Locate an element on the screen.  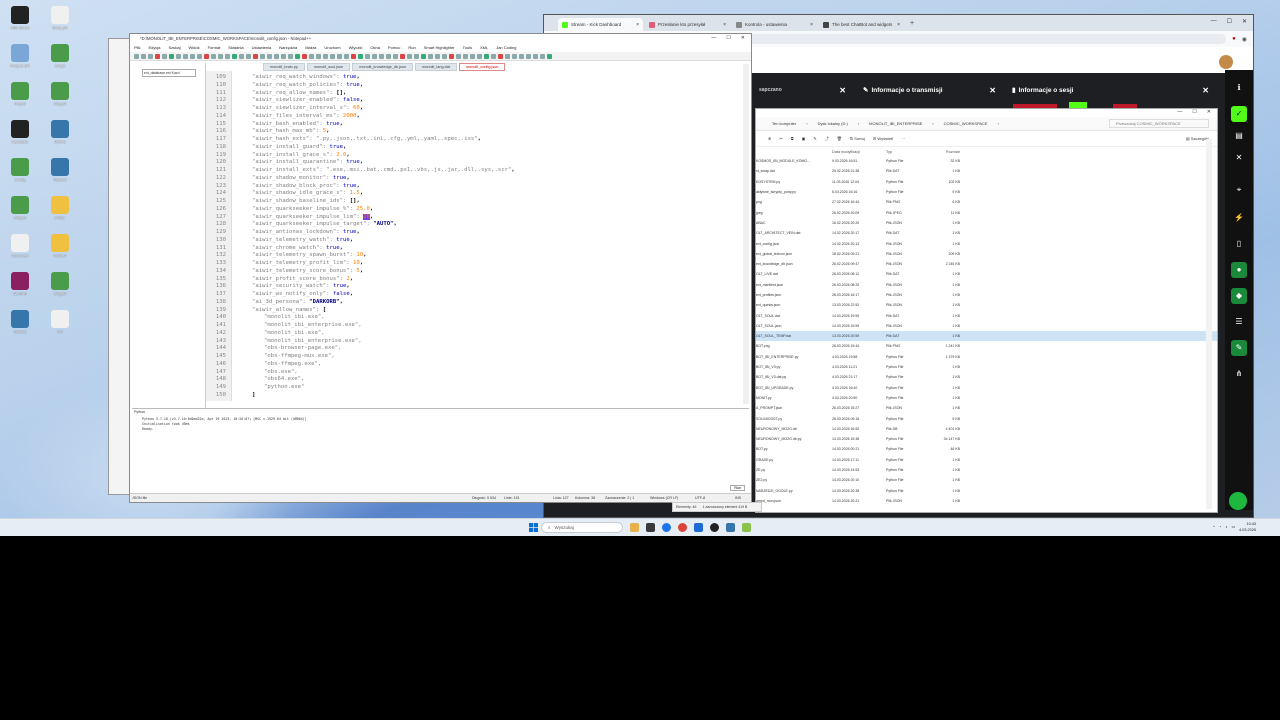
browser-tab: The best ChatBot and widgets × is located at coordinates (861, 24).